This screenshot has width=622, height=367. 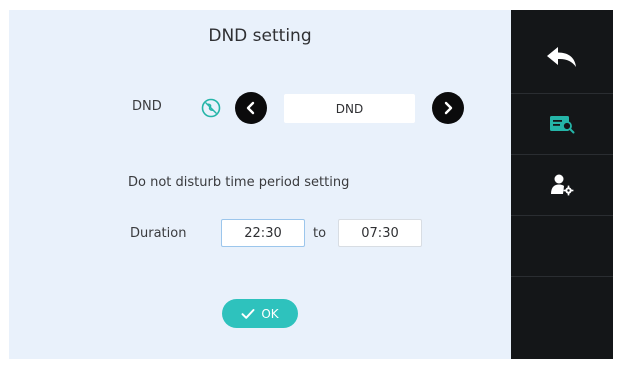 What do you see at coordinates (380, 233) in the screenshot?
I see `end-time-field: 07:30` at bounding box center [380, 233].